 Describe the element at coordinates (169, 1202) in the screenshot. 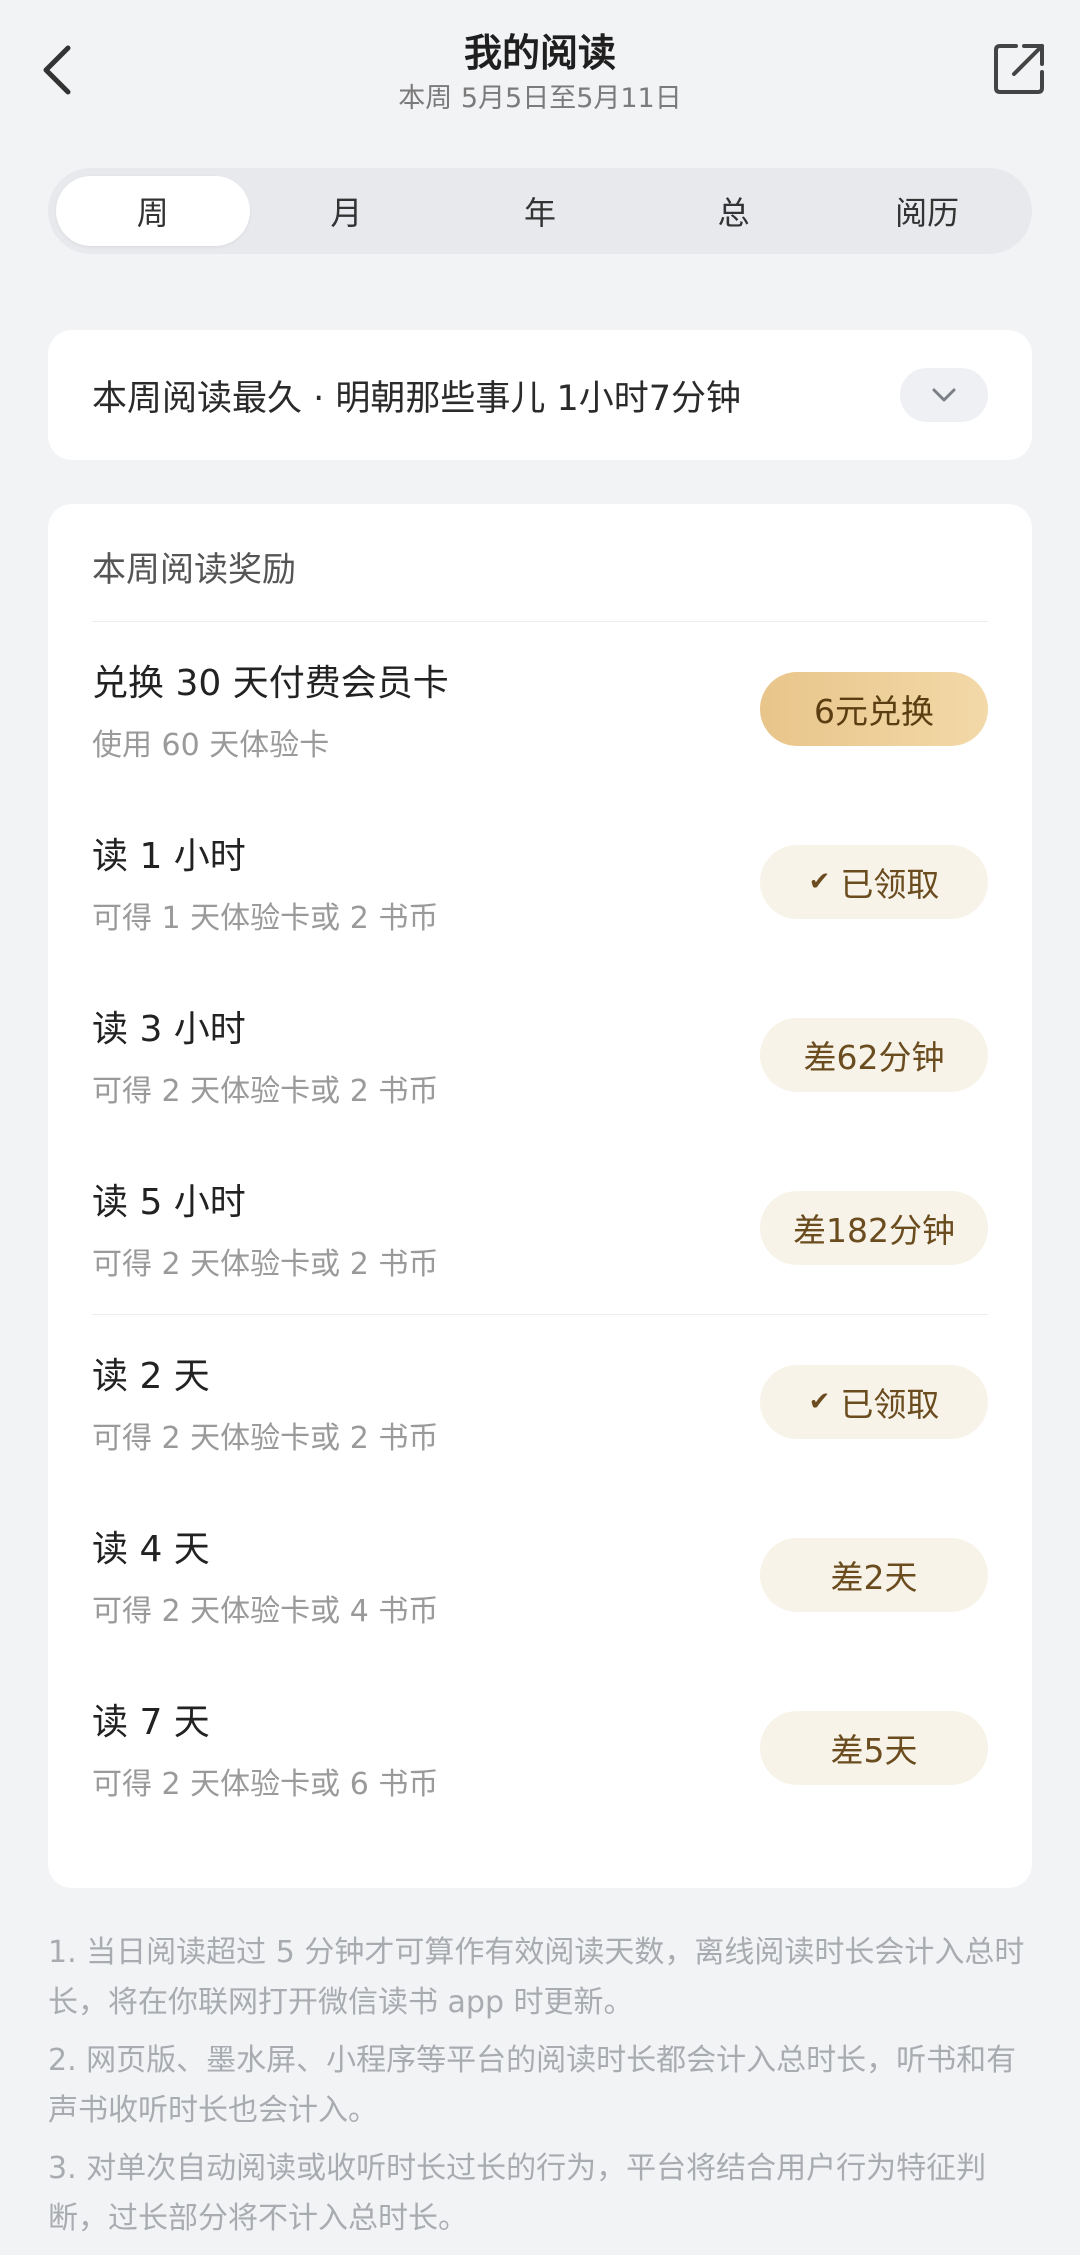

I see `reward-title: 读 5 小时` at that location.